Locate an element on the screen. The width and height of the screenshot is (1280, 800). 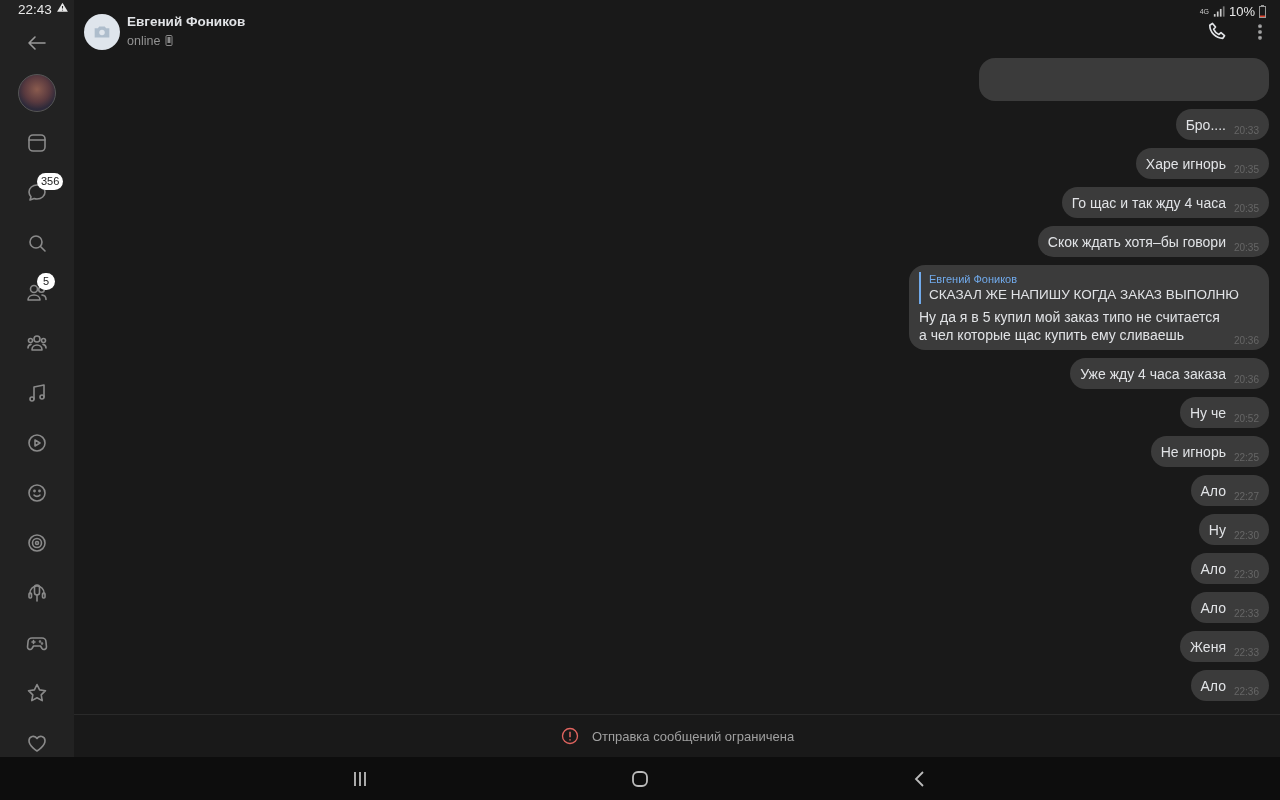
smiley-icon is located at coordinates (37, 493).